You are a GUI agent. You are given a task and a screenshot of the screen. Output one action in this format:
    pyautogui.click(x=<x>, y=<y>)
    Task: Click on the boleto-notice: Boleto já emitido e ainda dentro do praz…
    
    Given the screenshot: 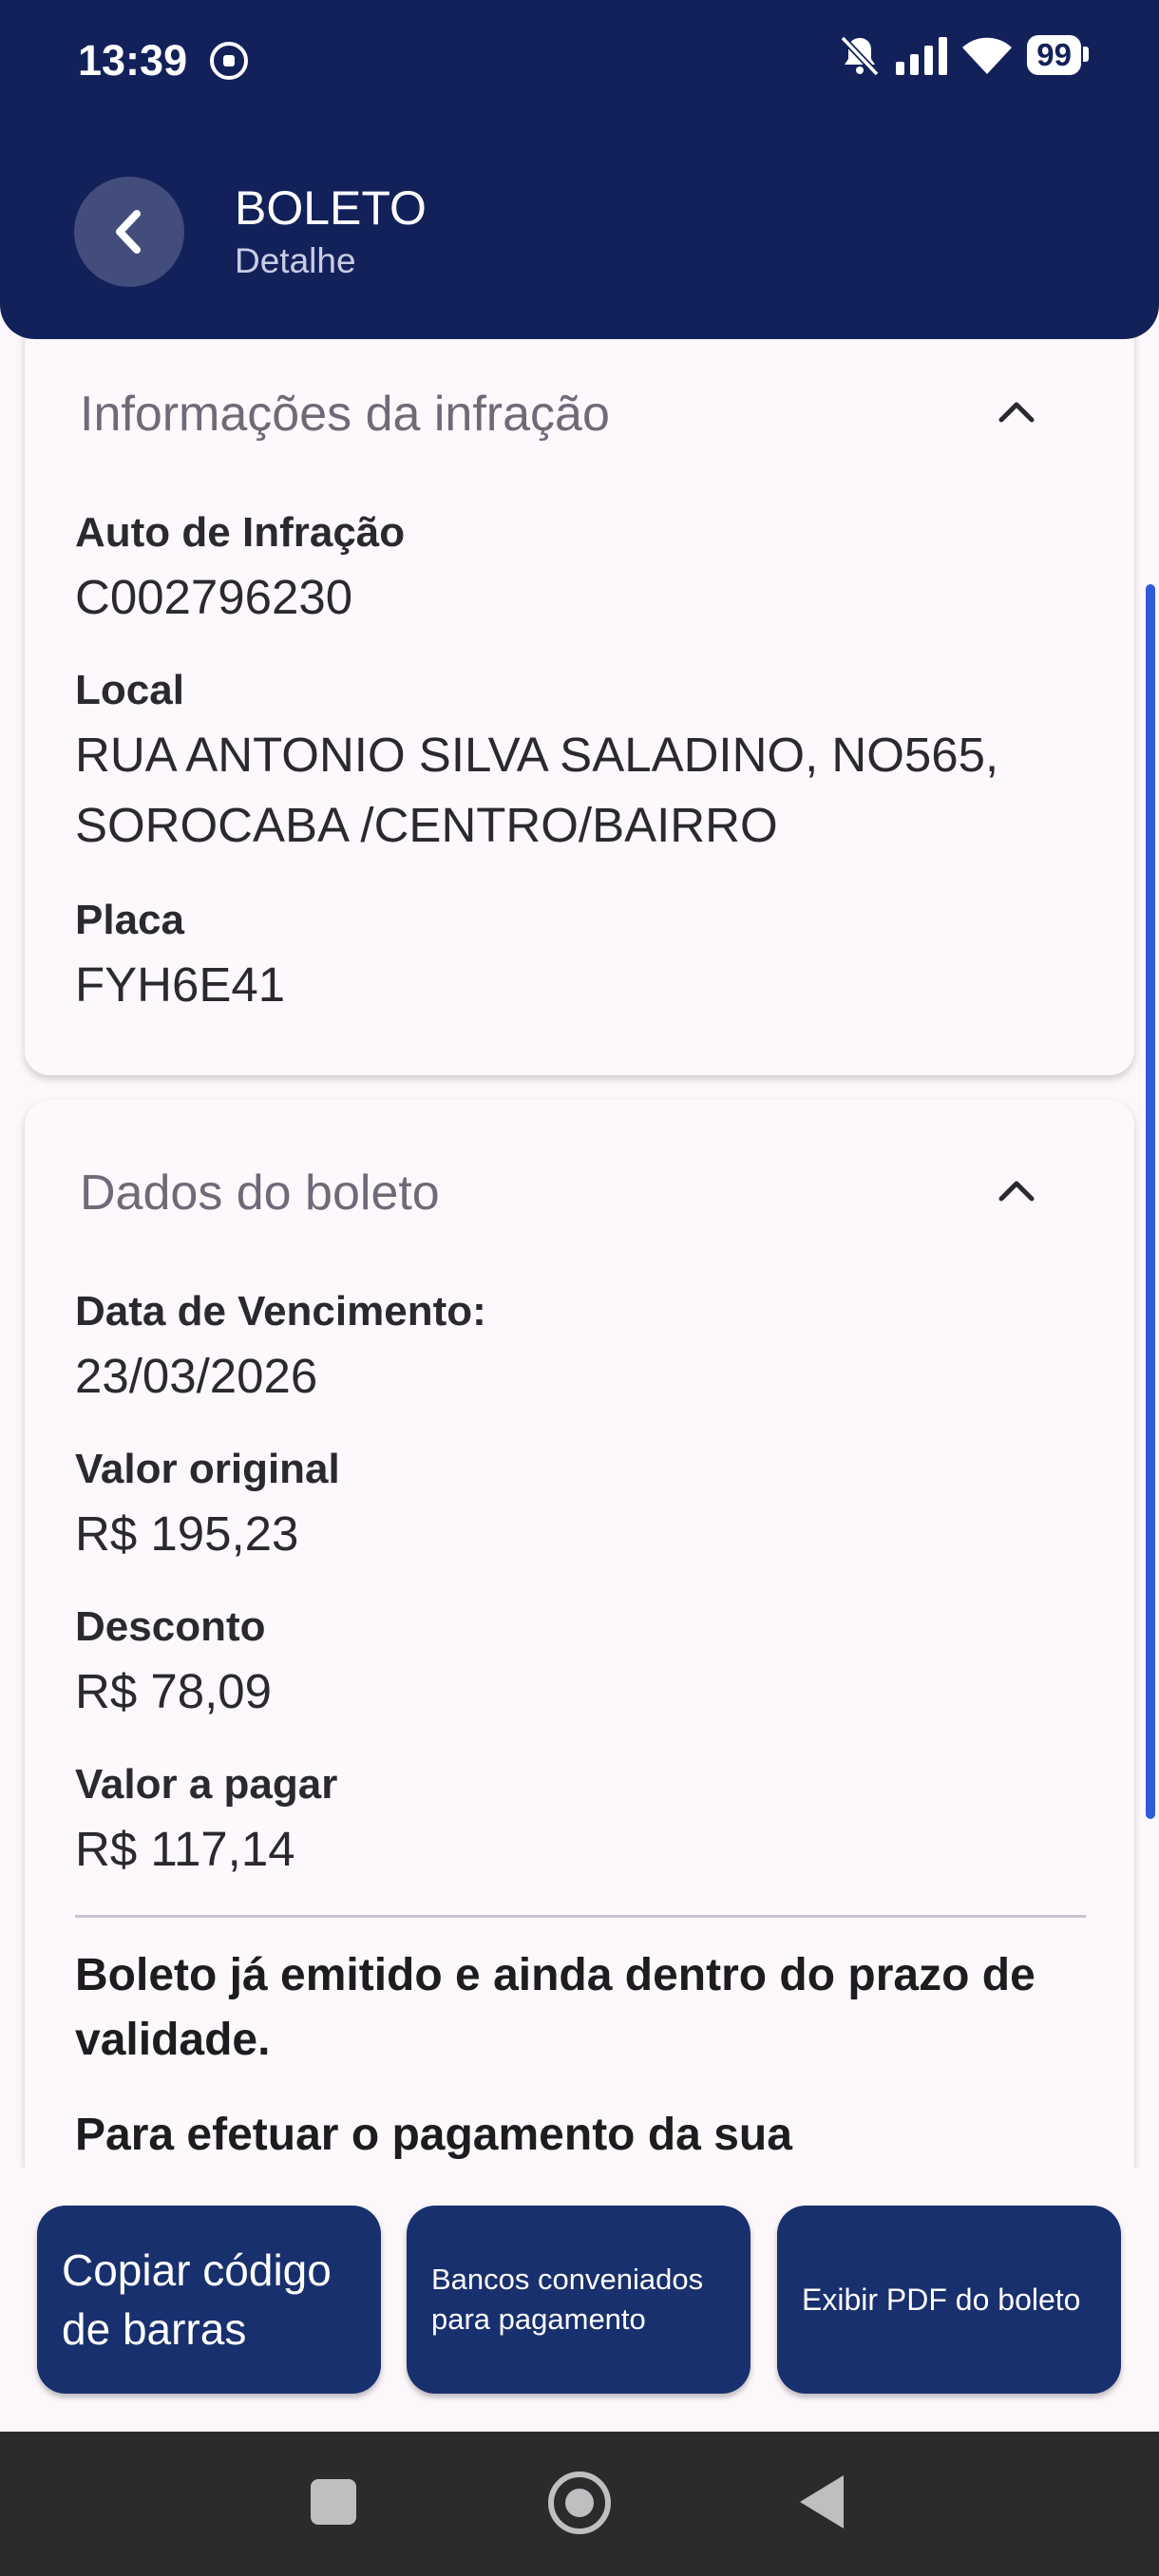 What is the action you would take?
    pyautogui.click(x=555, y=2008)
    